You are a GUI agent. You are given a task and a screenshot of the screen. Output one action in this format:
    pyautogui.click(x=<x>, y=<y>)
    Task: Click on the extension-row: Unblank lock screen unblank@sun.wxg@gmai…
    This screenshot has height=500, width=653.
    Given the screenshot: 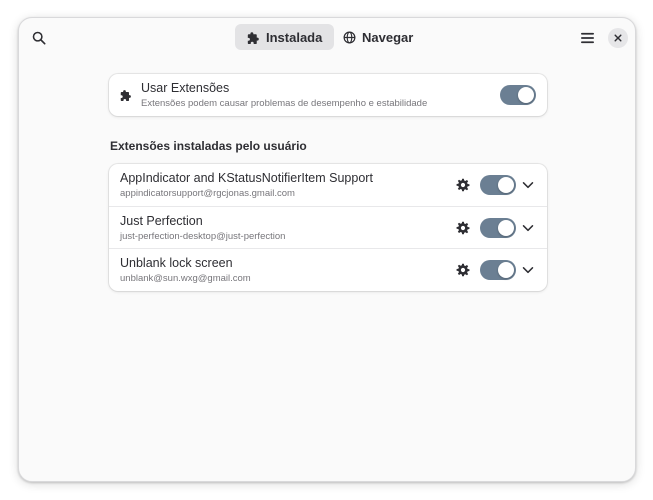 What is the action you would take?
    pyautogui.click(x=328, y=269)
    